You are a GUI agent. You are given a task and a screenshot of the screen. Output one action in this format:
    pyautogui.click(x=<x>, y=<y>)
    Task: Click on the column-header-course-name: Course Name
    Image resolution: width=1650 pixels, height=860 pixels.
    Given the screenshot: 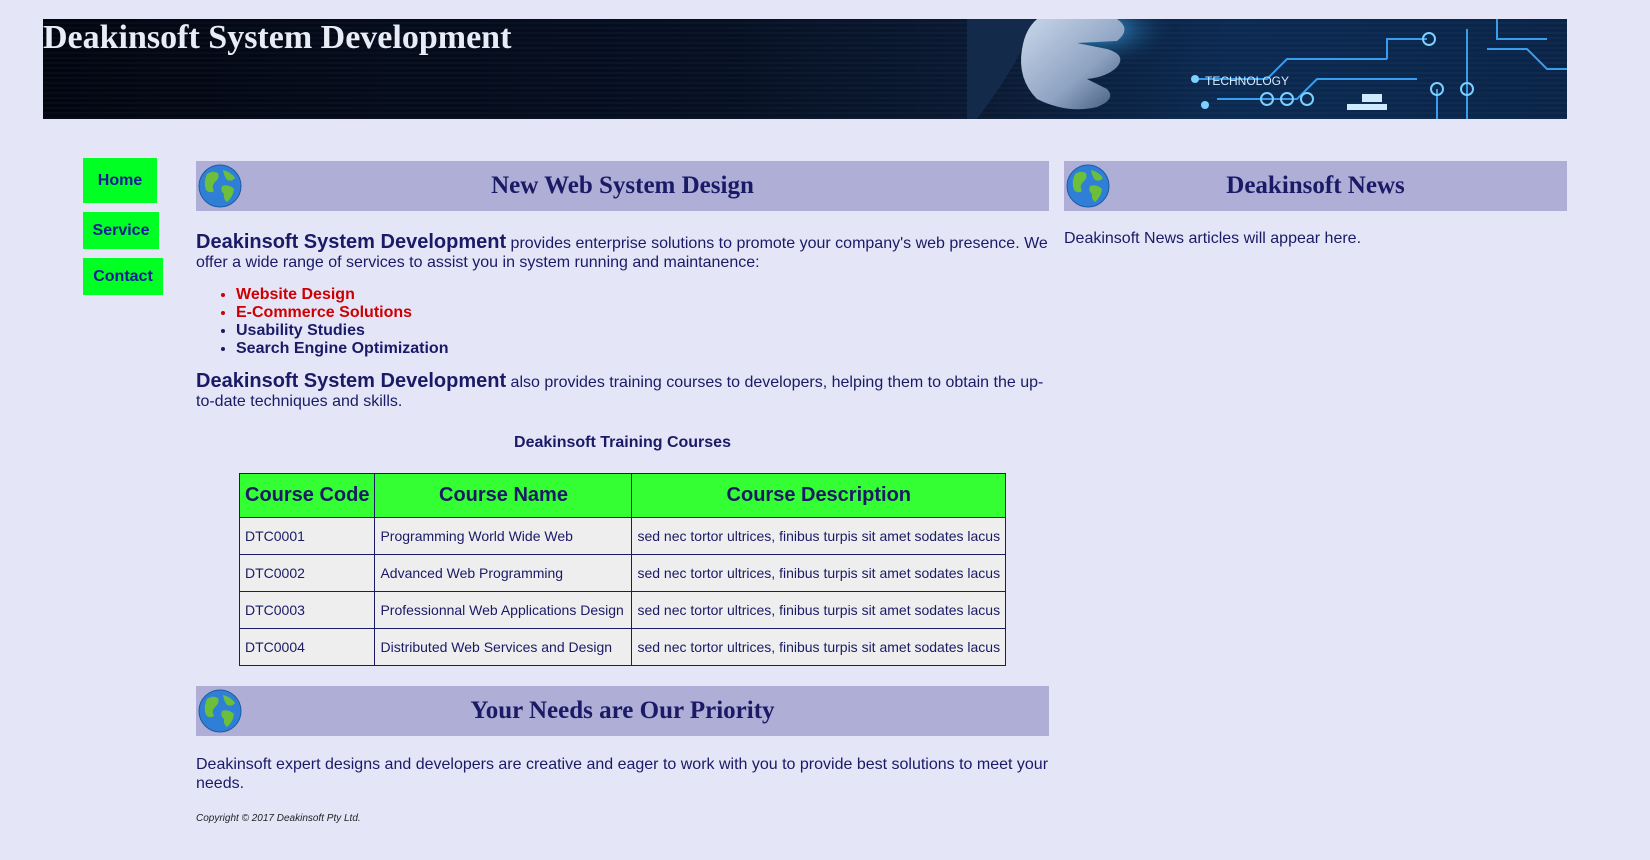 What is the action you would take?
    pyautogui.click(x=503, y=495)
    